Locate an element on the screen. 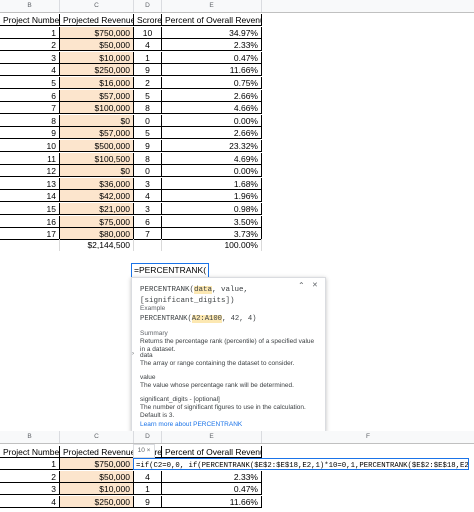 This screenshot has height=512, width=474. percent-cell: 0.98% is located at coordinates (212, 209).